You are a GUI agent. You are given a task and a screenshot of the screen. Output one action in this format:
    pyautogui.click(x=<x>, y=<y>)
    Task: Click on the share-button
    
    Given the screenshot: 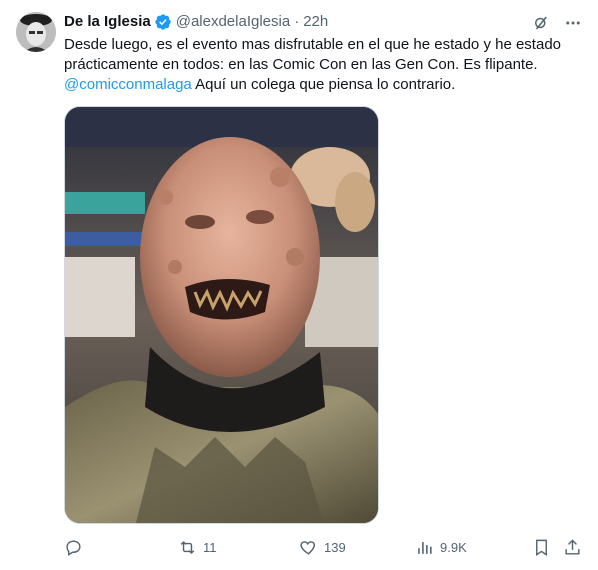 What is the action you would take?
    pyautogui.click(x=572, y=547)
    